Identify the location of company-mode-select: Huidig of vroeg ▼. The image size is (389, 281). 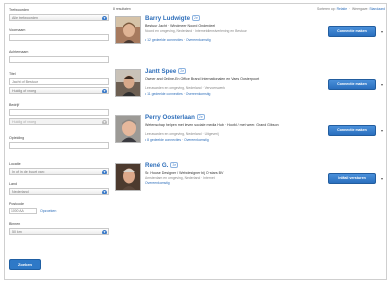
(59, 121).